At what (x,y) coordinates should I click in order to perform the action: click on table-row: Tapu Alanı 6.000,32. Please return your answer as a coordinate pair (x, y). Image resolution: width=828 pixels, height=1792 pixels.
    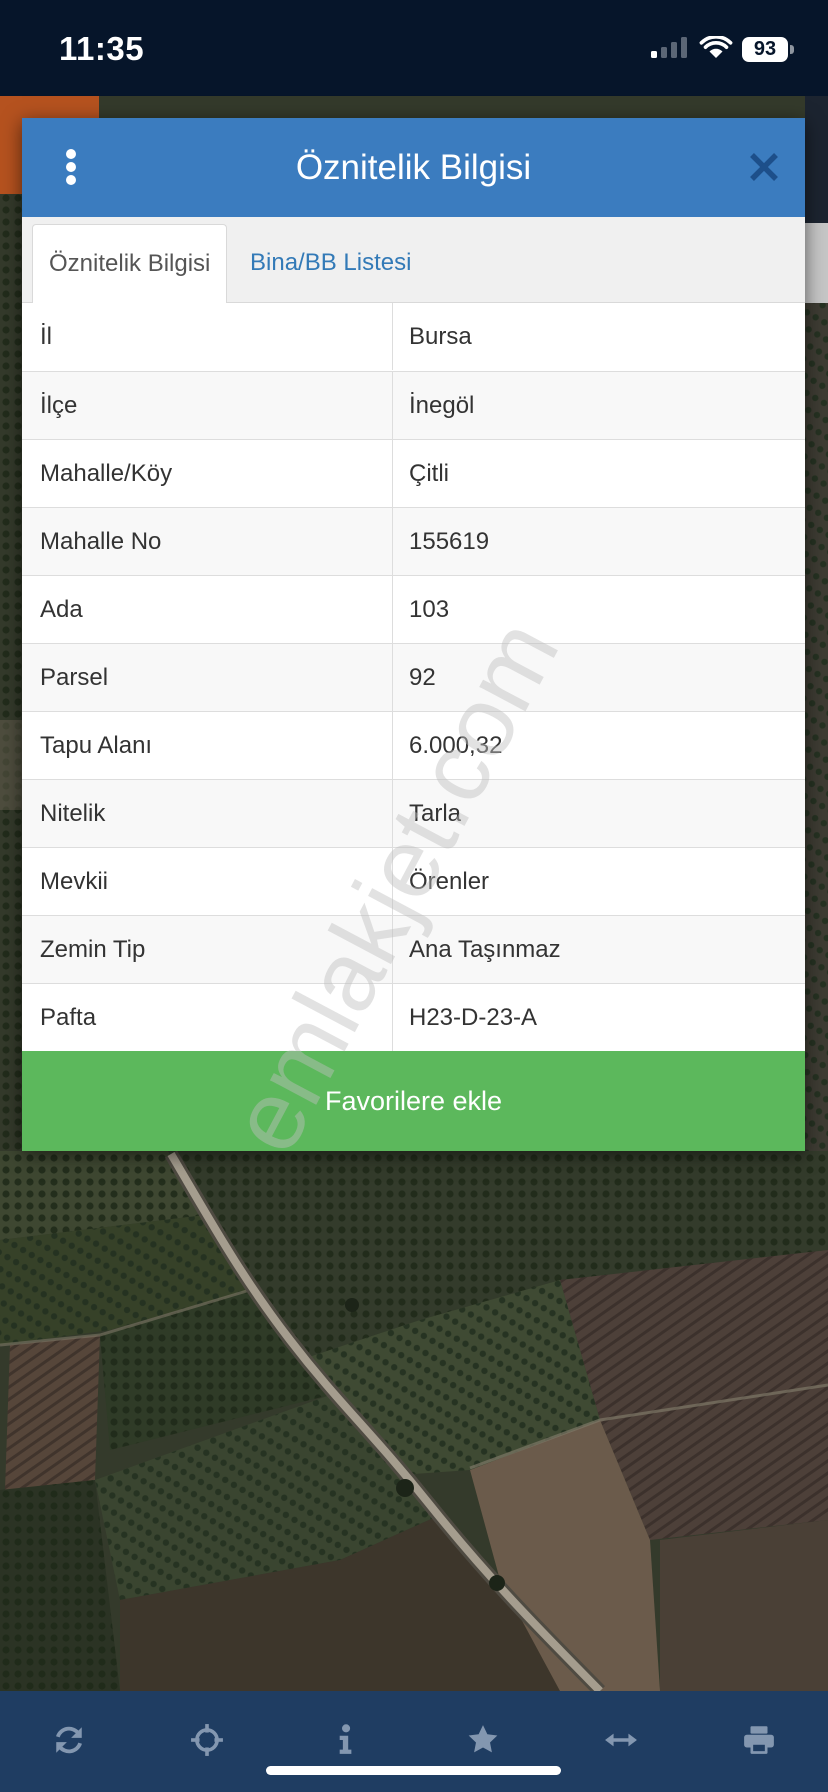
    Looking at the image, I should click on (413, 745).